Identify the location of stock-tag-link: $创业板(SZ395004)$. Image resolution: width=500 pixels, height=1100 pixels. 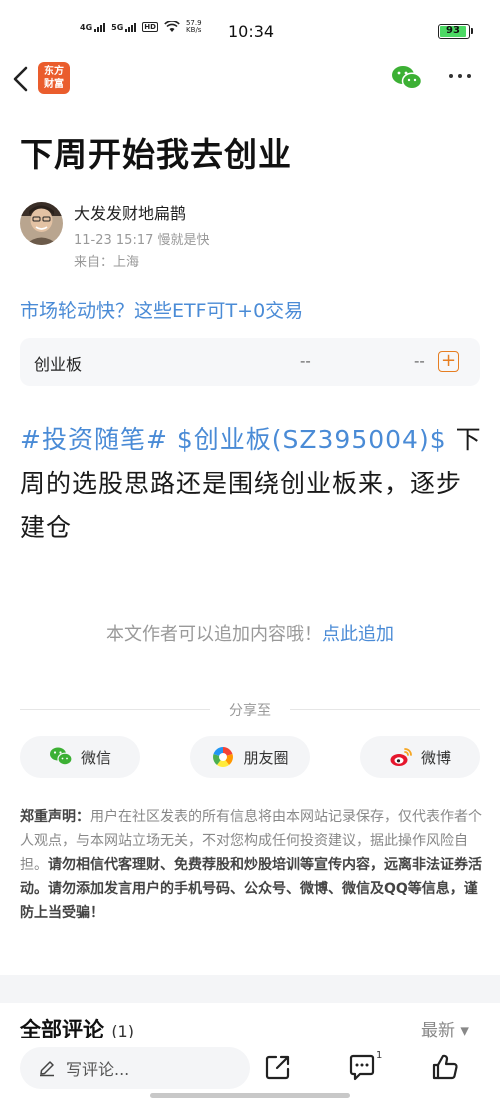
(312, 439).